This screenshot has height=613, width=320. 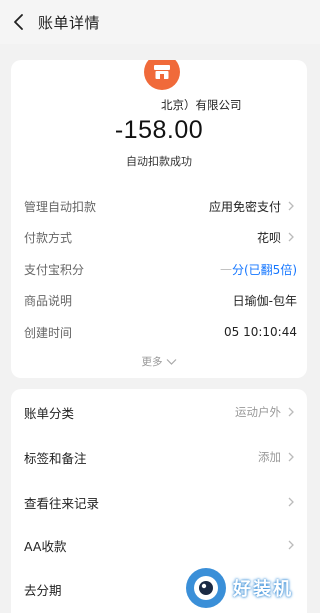 What do you see at coordinates (269, 457) in the screenshot?
I see `action-value: 添加` at bounding box center [269, 457].